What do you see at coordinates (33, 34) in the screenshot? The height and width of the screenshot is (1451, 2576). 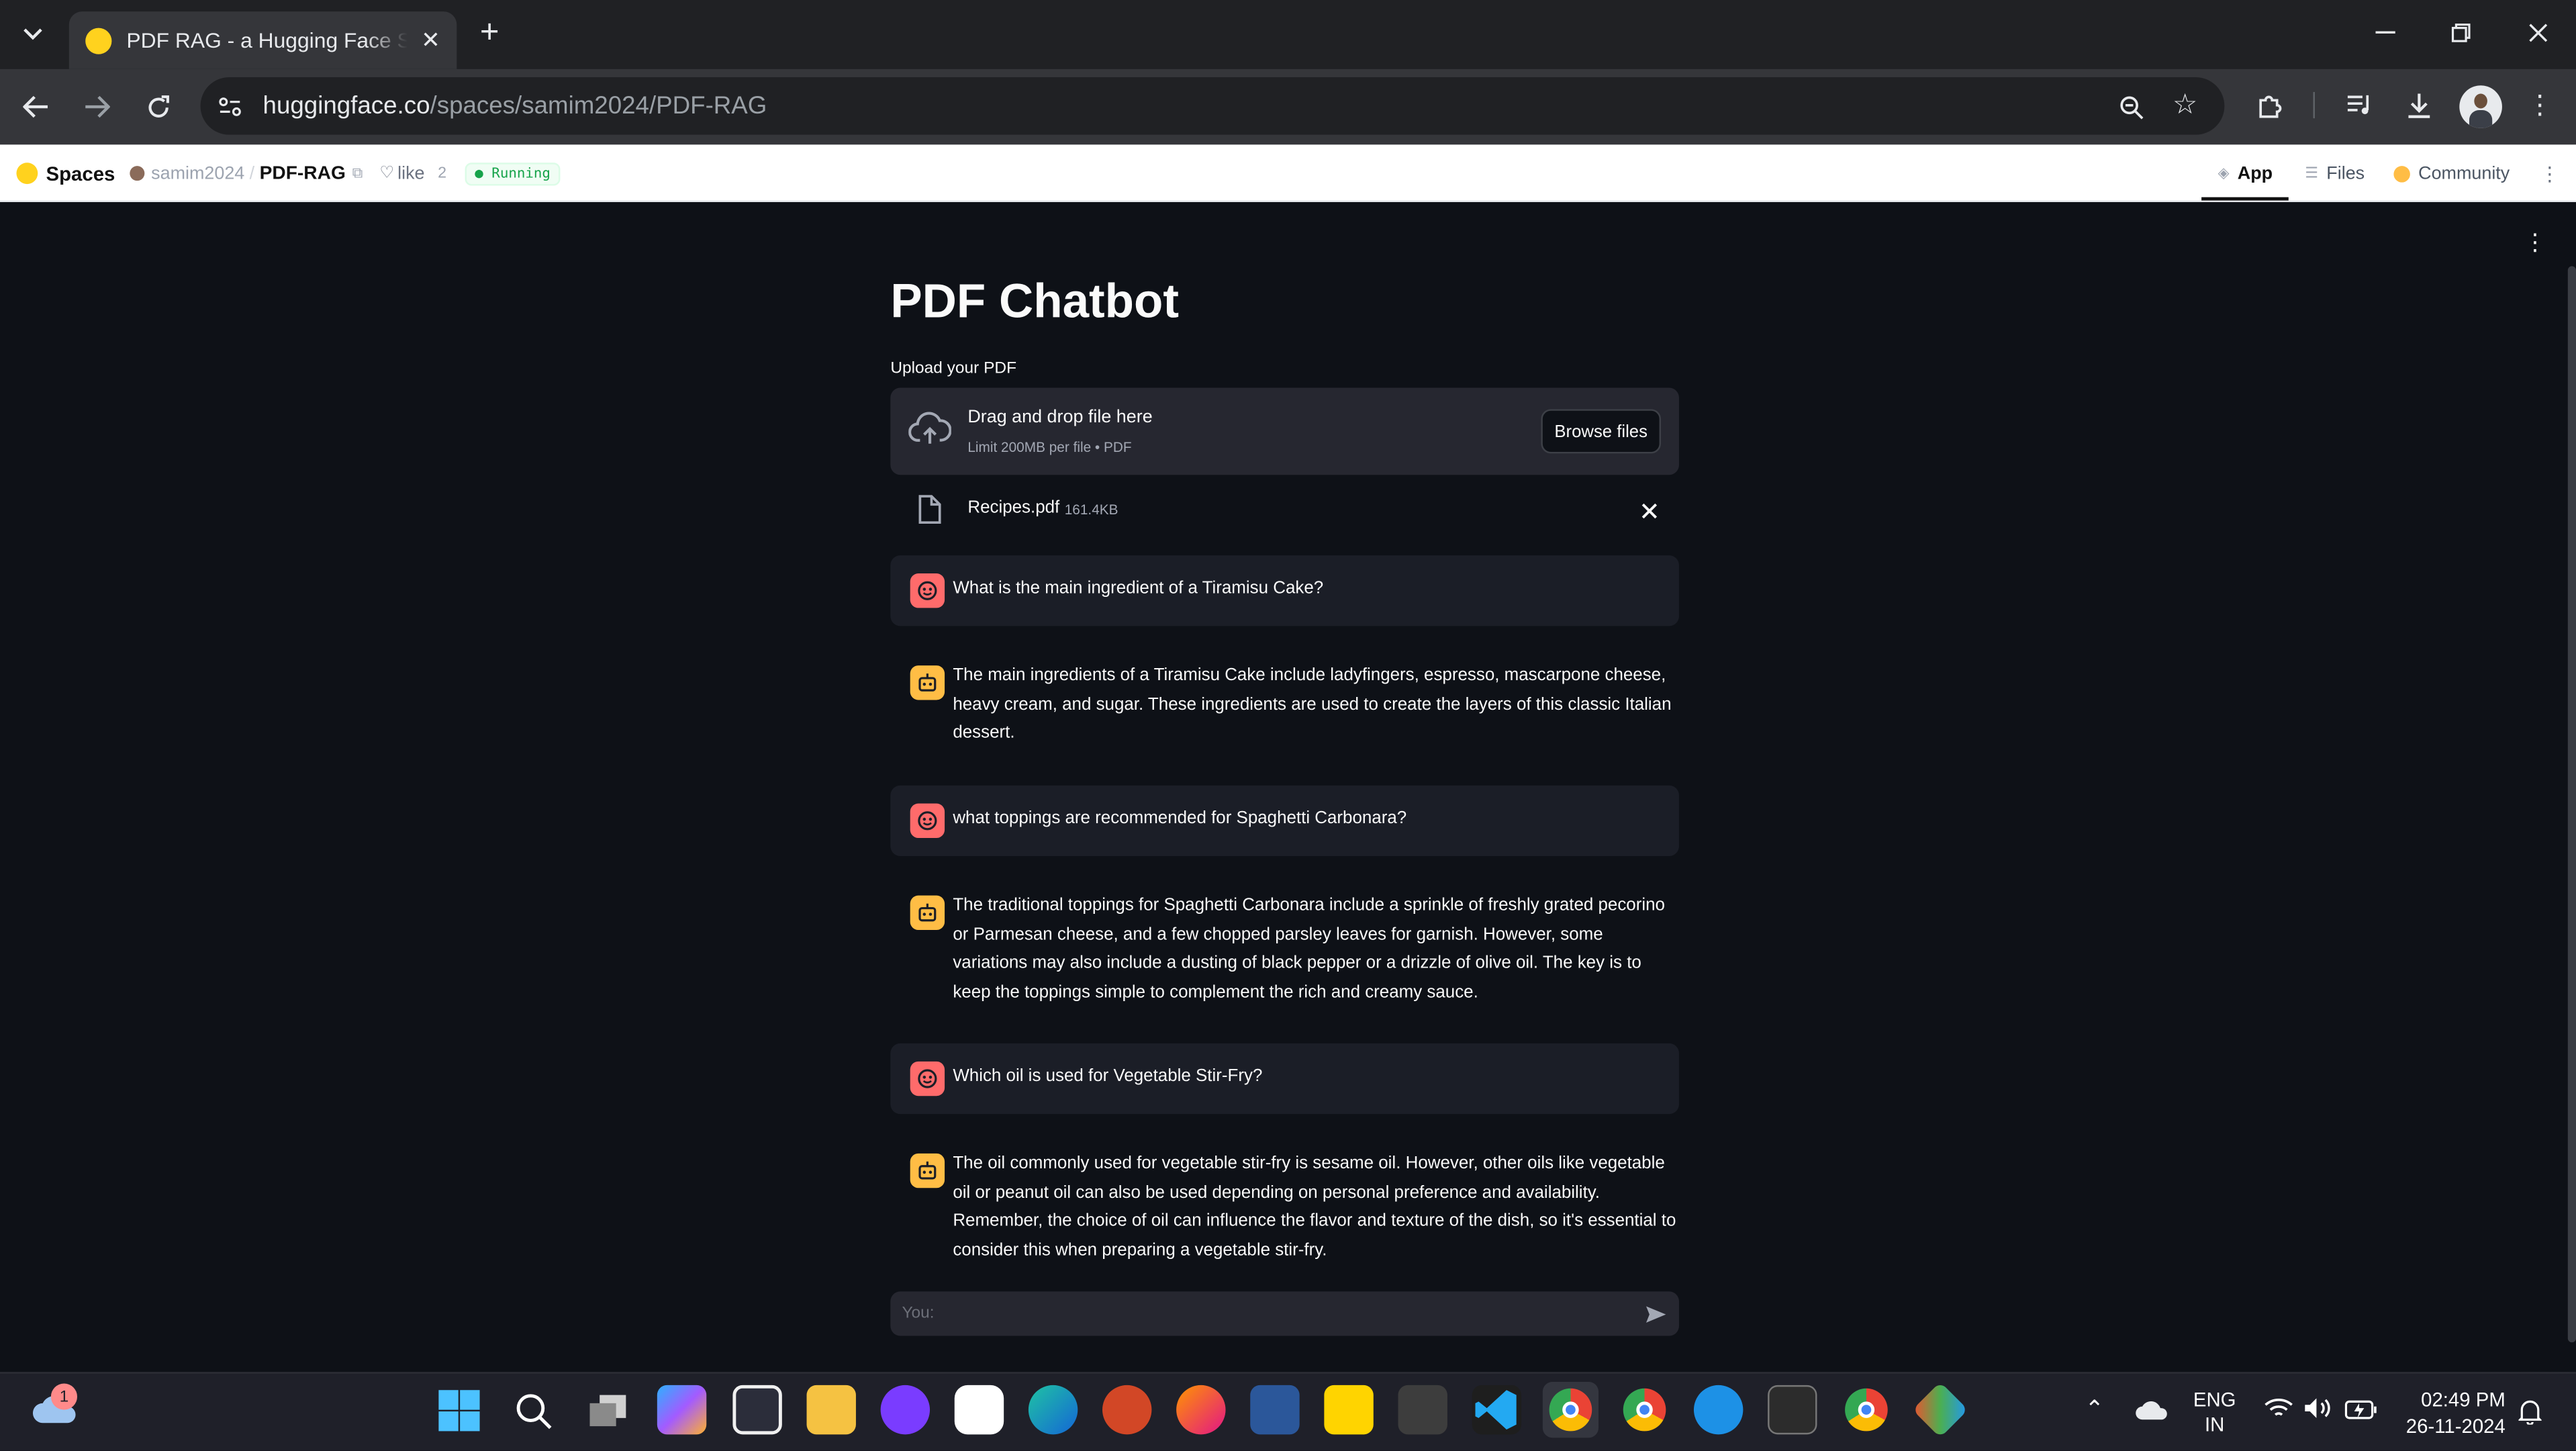 I see `tab-search-chevron-icon` at bounding box center [33, 34].